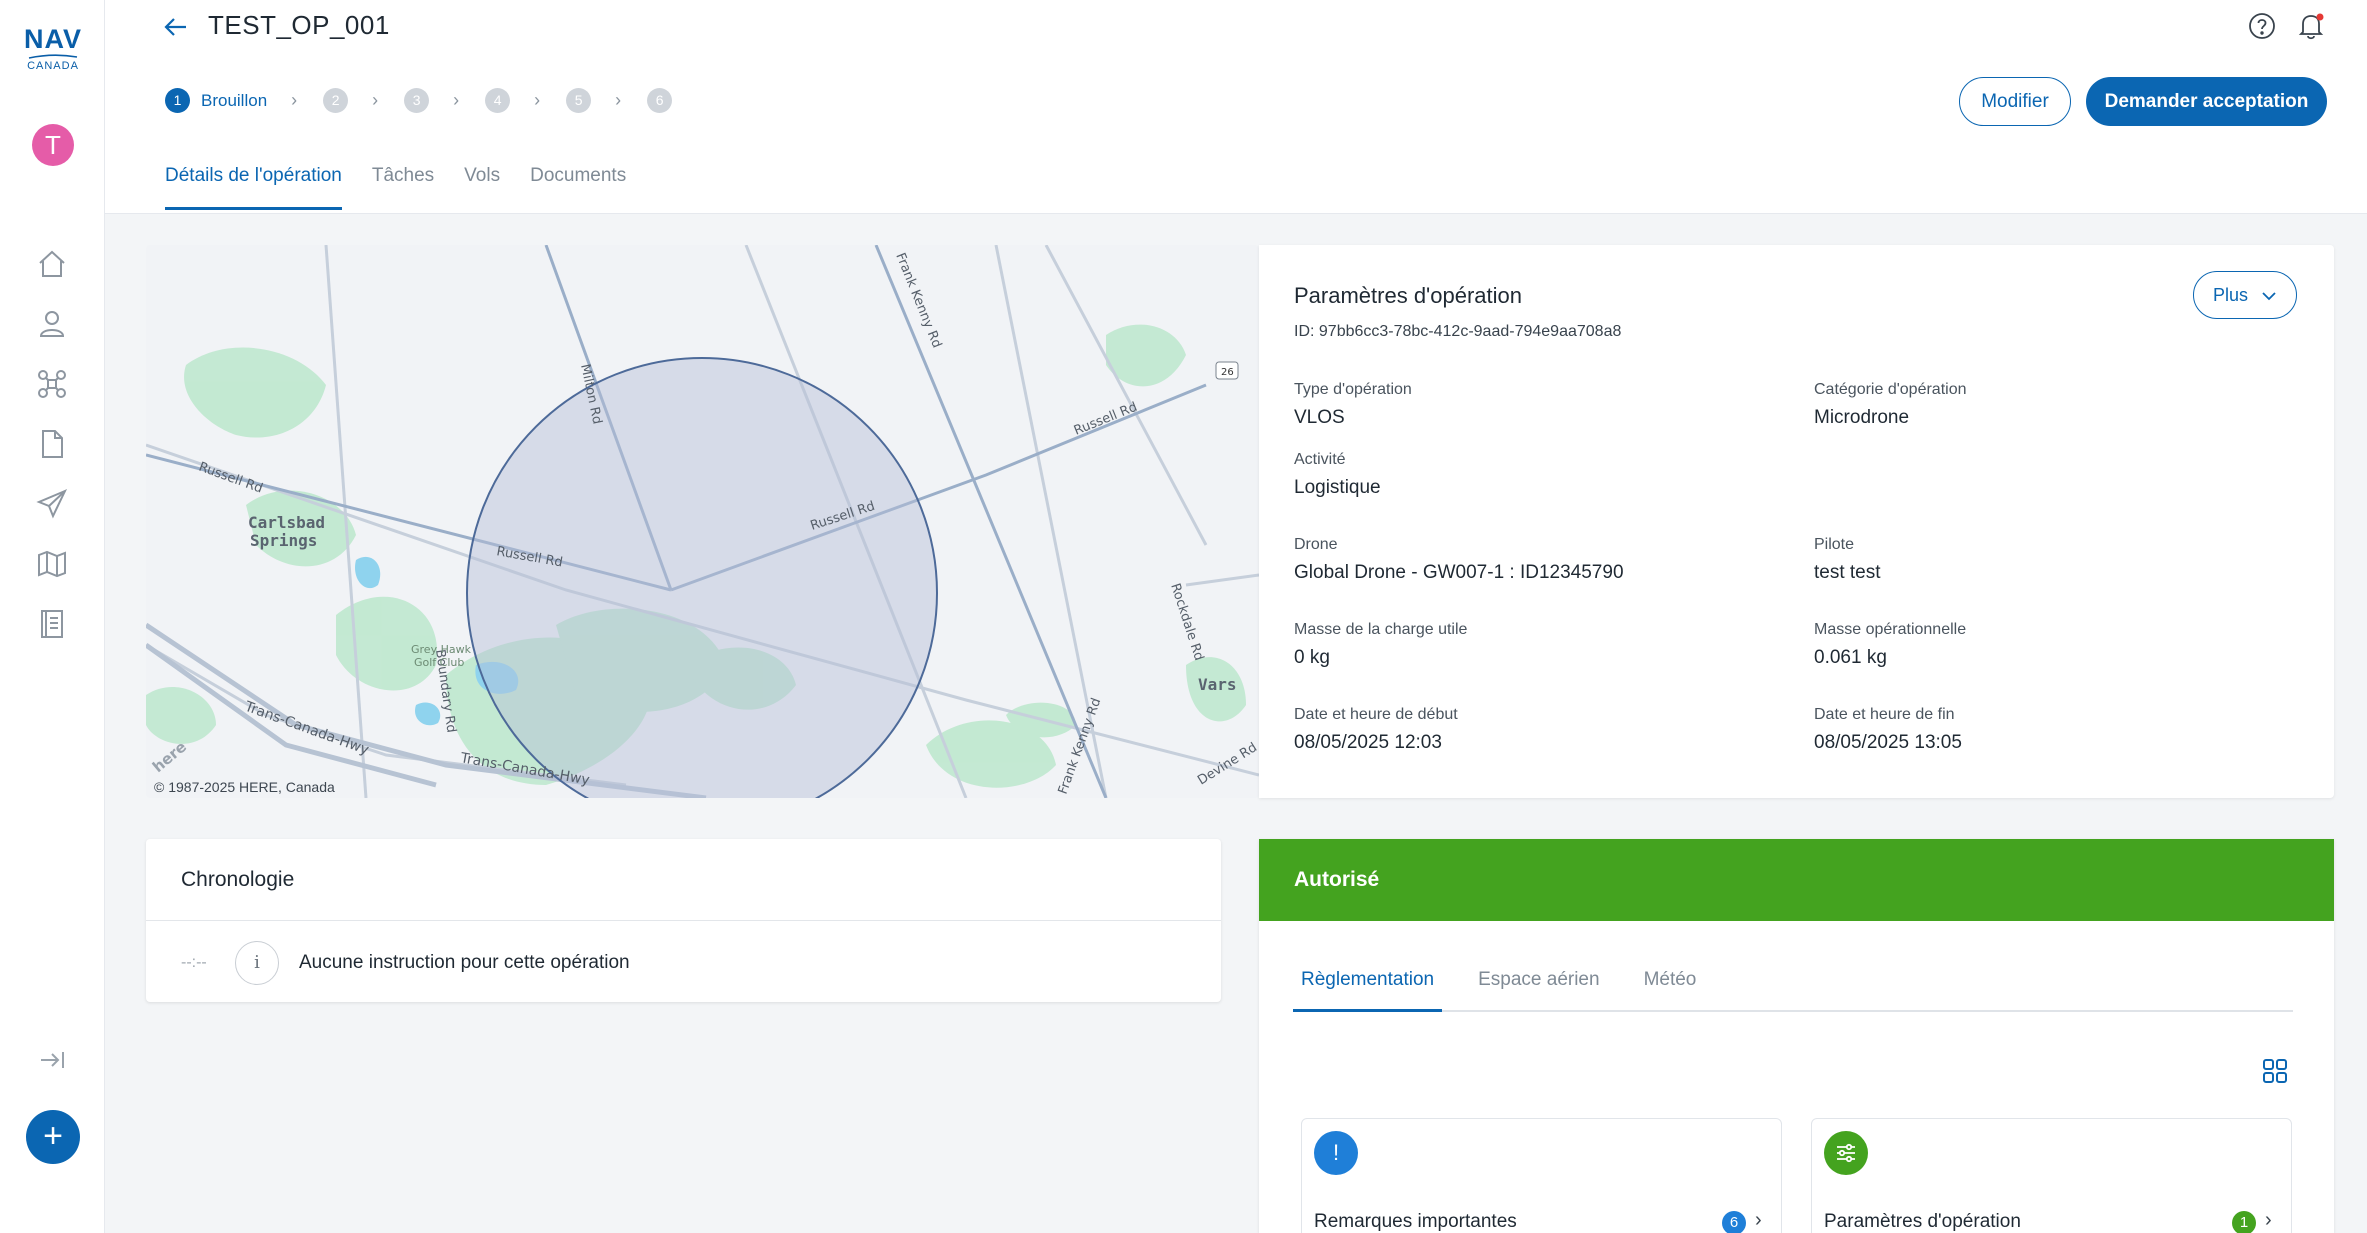 The width and height of the screenshot is (2367, 1233). What do you see at coordinates (1415, 1221) in the screenshot?
I see `important-remarks-label: Remarques importantes` at bounding box center [1415, 1221].